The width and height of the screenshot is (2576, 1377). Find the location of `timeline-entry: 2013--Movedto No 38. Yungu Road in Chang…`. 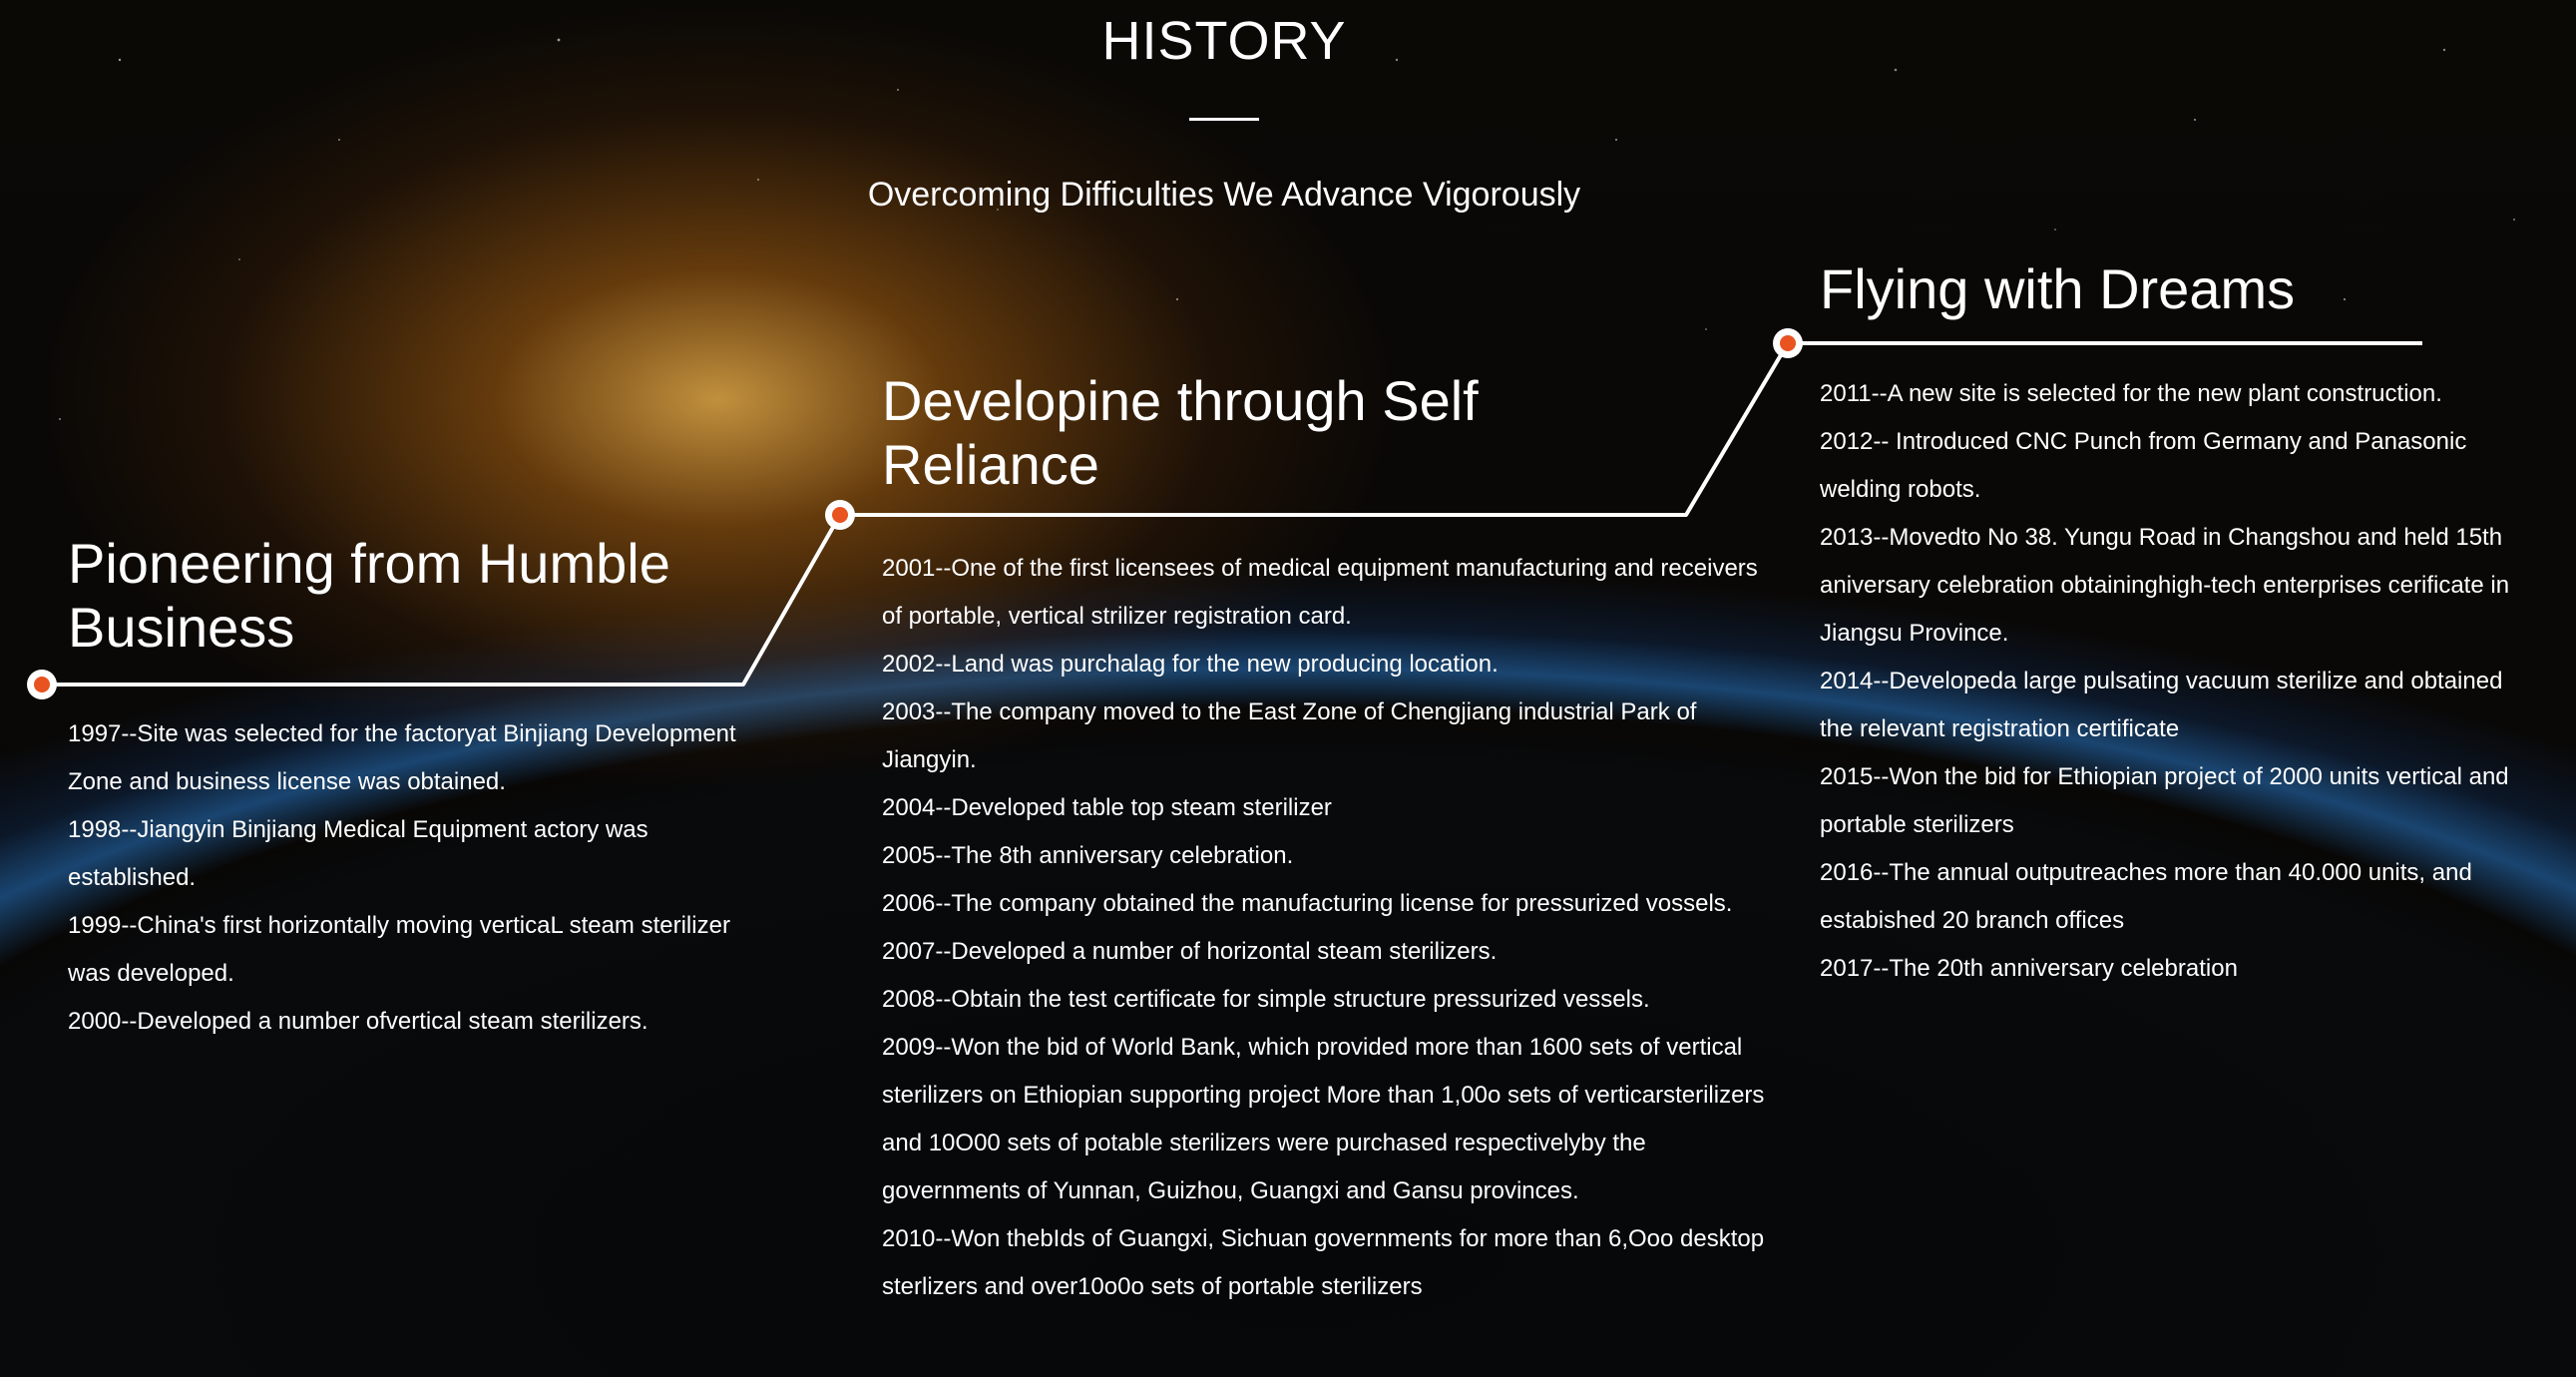

timeline-entry: 2013--Movedto No 38. Yungu Road in Chang… is located at coordinates (2165, 585).